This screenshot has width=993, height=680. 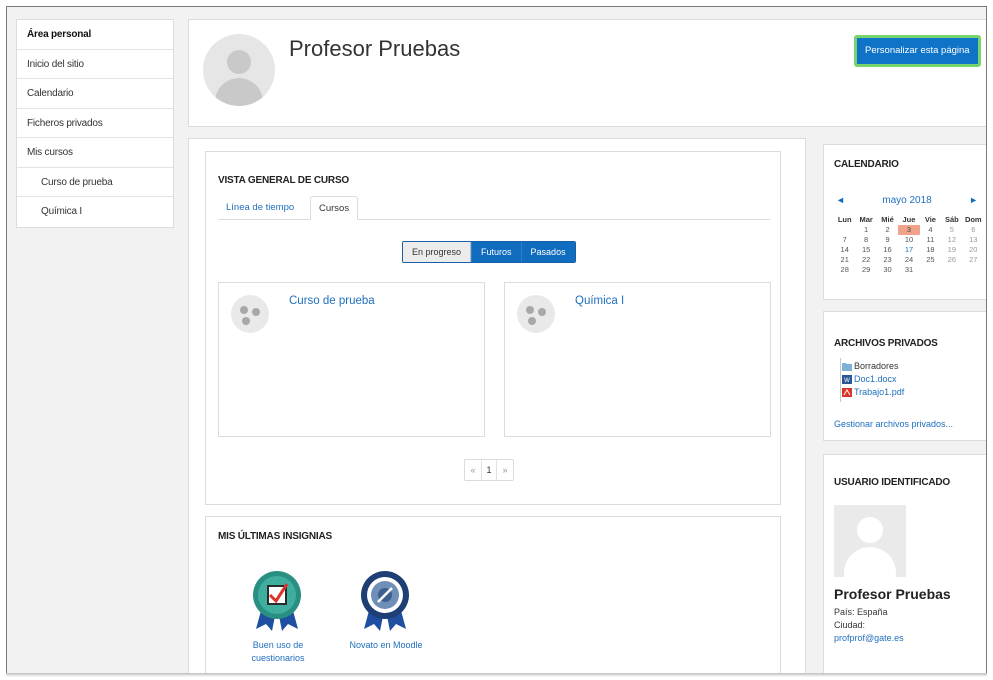 I want to click on calendar-day: 17, so click(x=908, y=250).